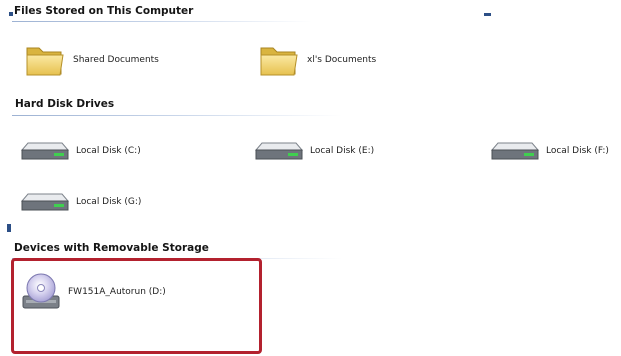  I want to click on folder-label: Shared Documents, so click(116, 60).